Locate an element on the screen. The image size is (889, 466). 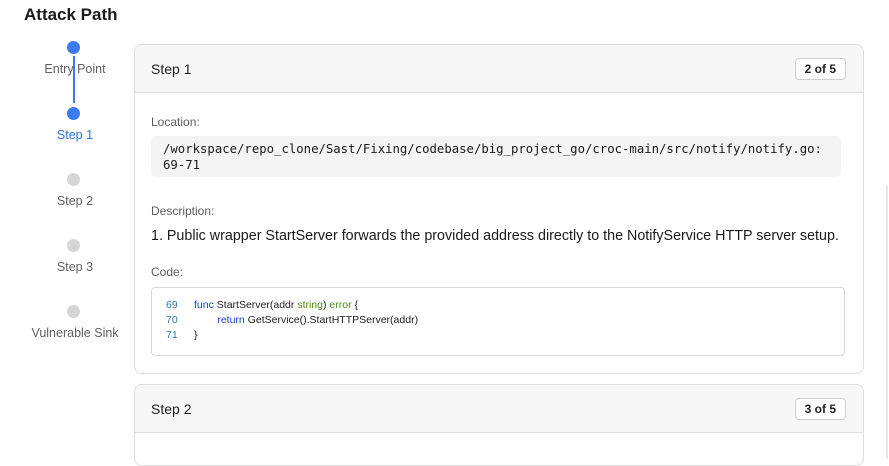
code-text: } is located at coordinates (196, 335).